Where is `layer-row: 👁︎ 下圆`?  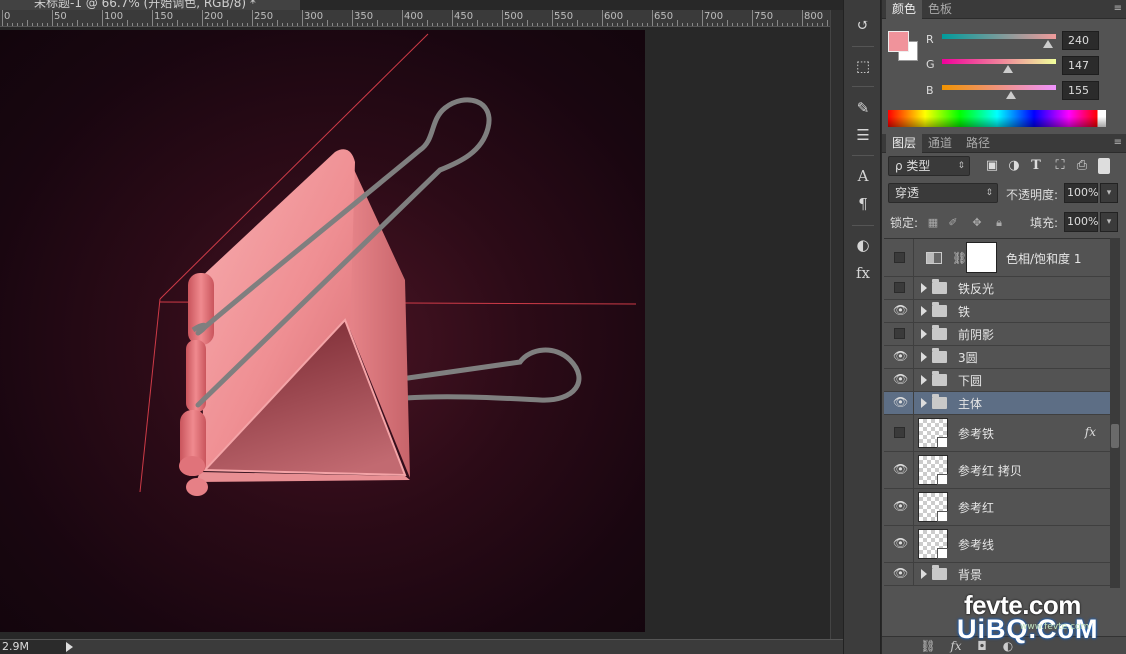 layer-row: 👁︎ 下圆 is located at coordinates (997, 380).